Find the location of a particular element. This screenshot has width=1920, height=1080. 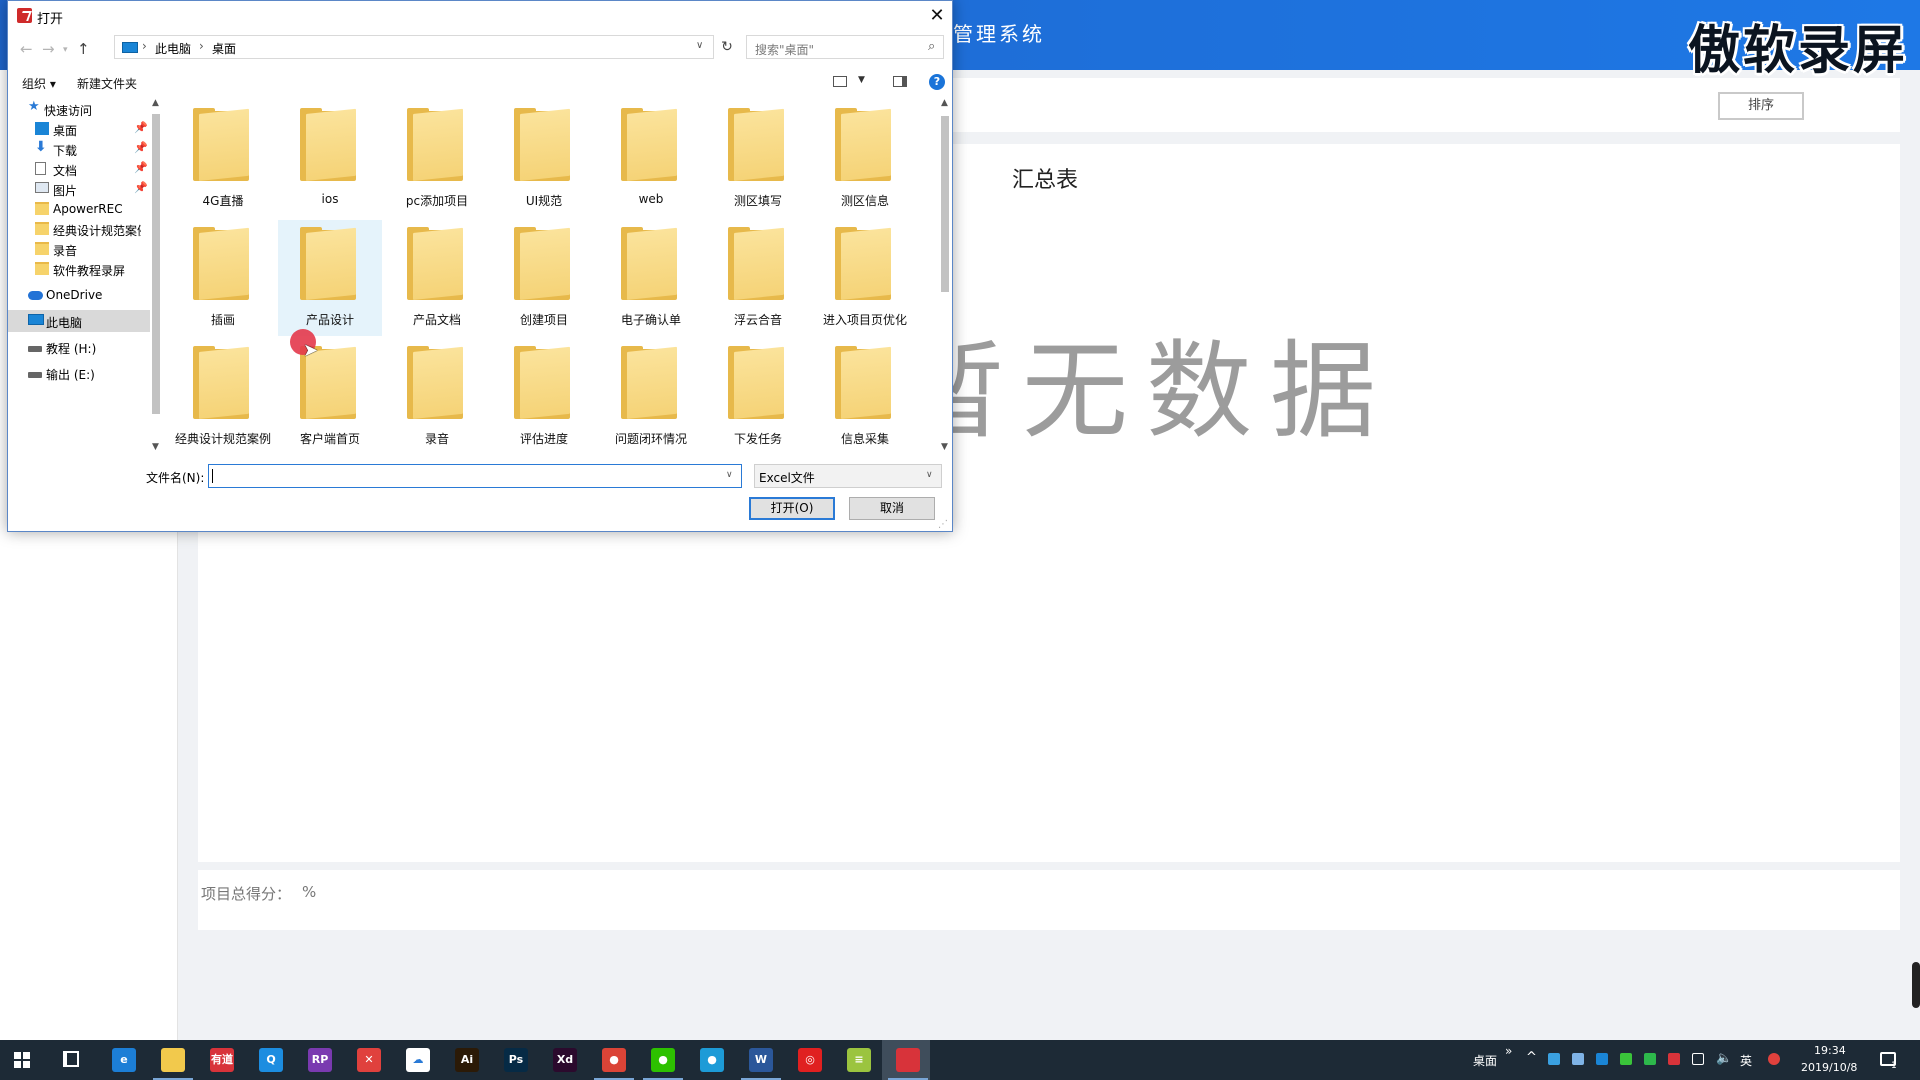

filename-input: ∨ is located at coordinates (475, 476).